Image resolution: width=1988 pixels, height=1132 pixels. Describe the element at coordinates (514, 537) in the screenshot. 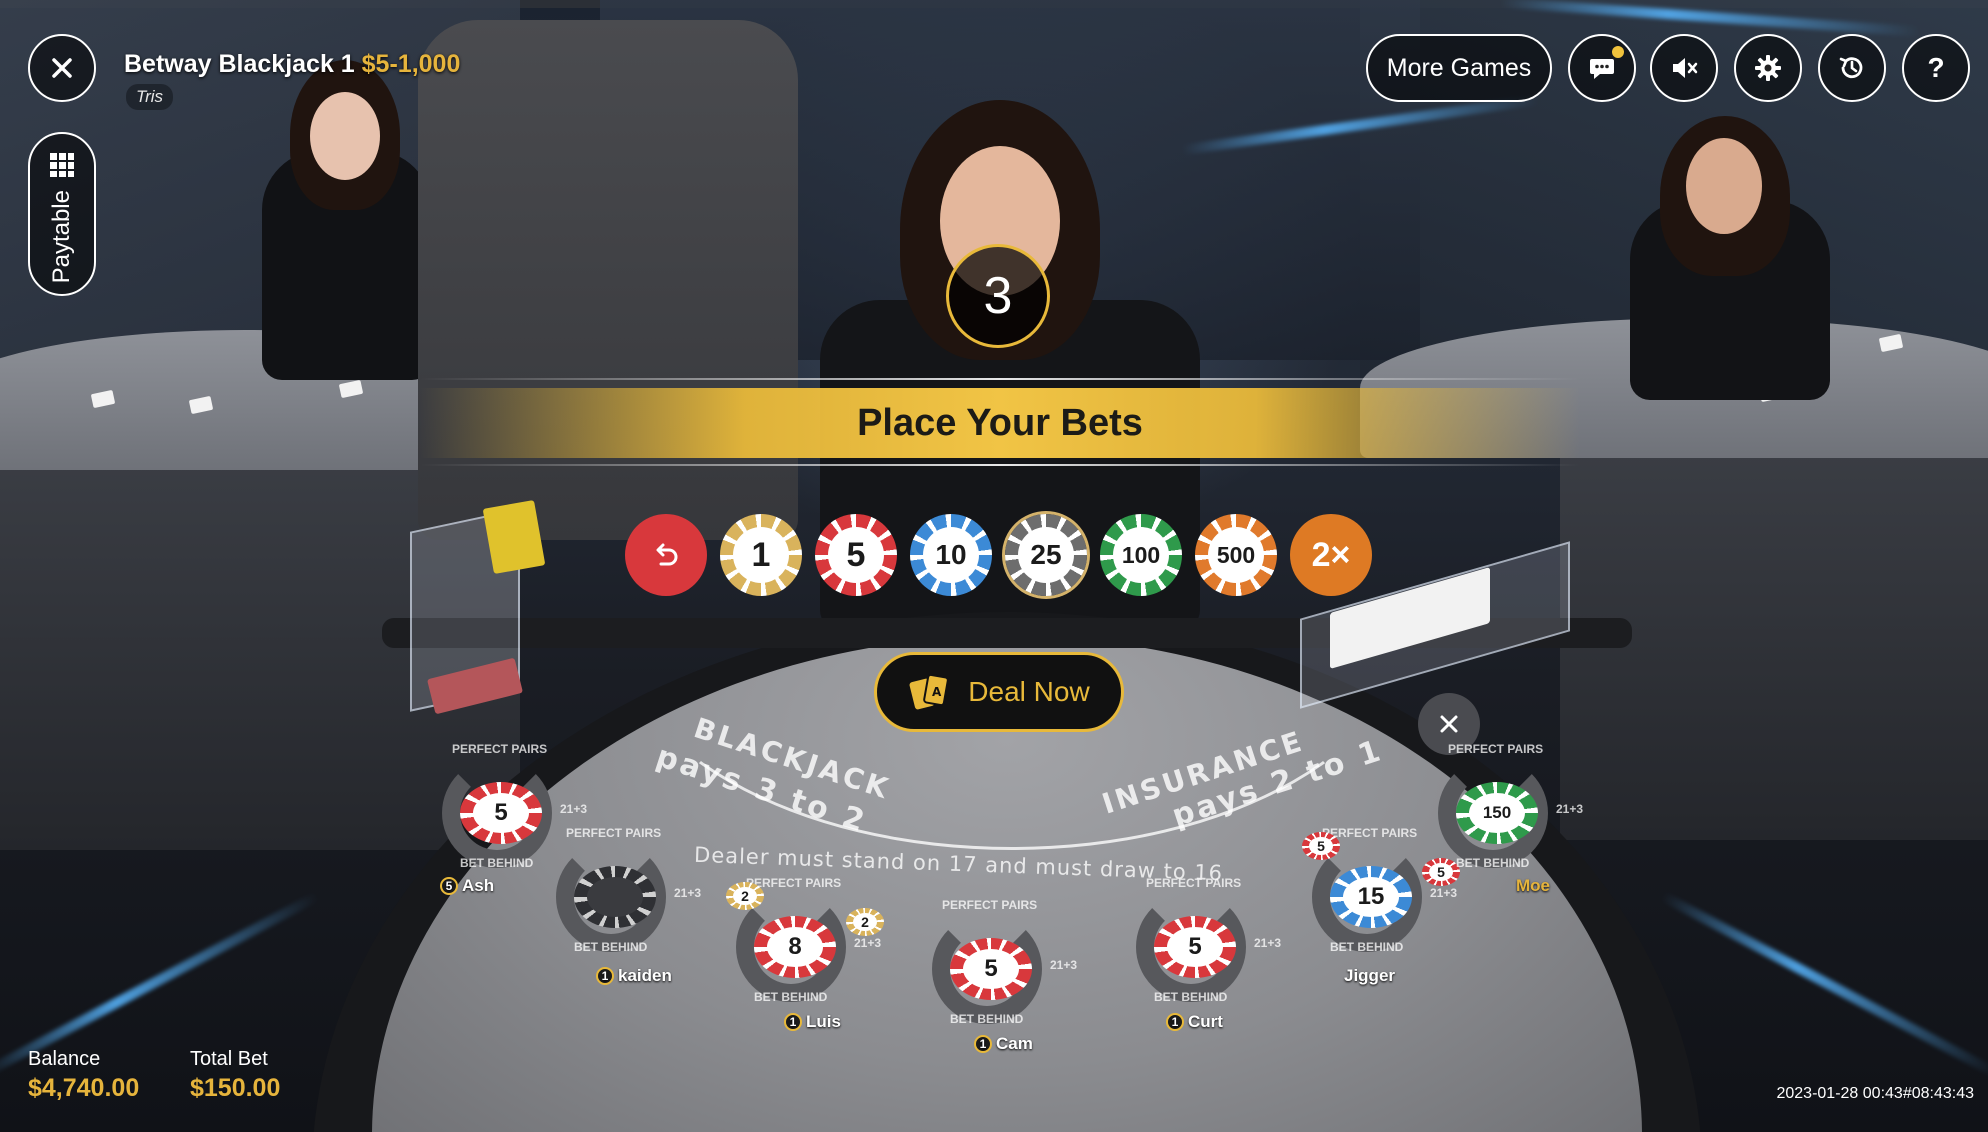

I see `yellow-cut-card` at that location.